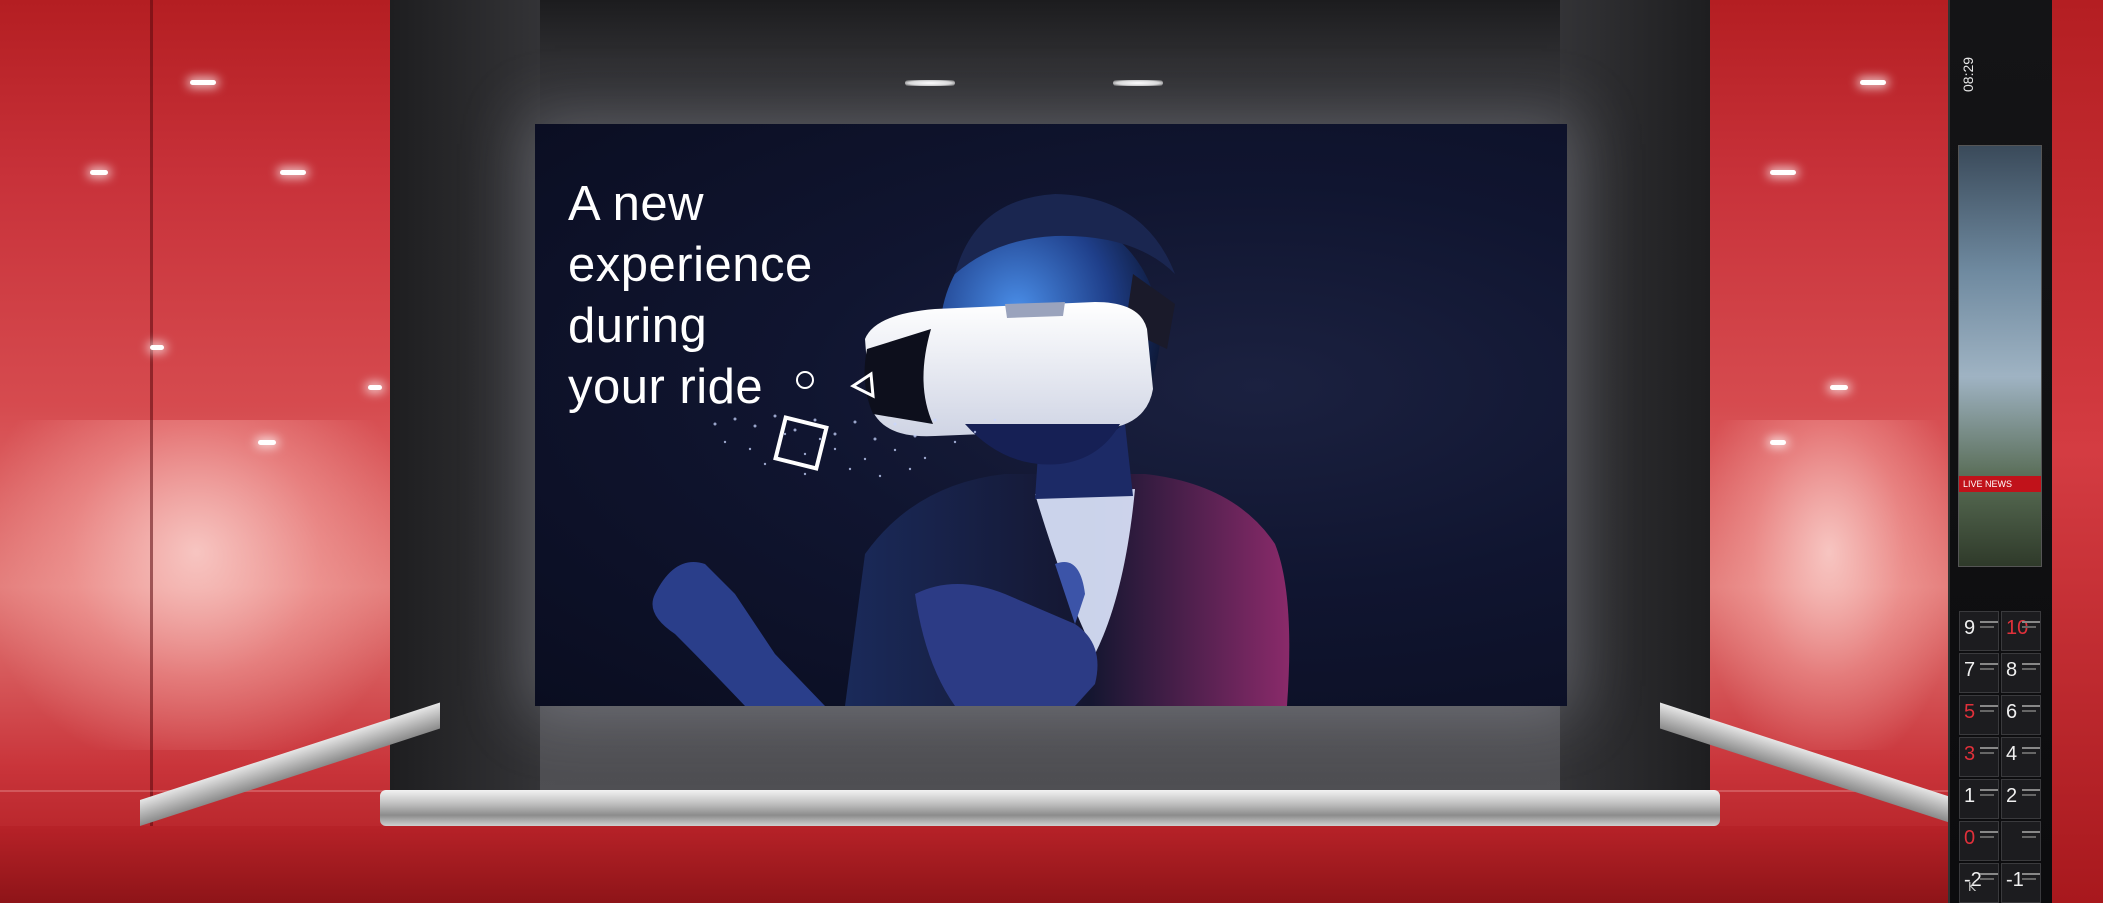 The height and width of the screenshot is (903, 2103). What do you see at coordinates (1050, 30) in the screenshot?
I see `ceiling` at bounding box center [1050, 30].